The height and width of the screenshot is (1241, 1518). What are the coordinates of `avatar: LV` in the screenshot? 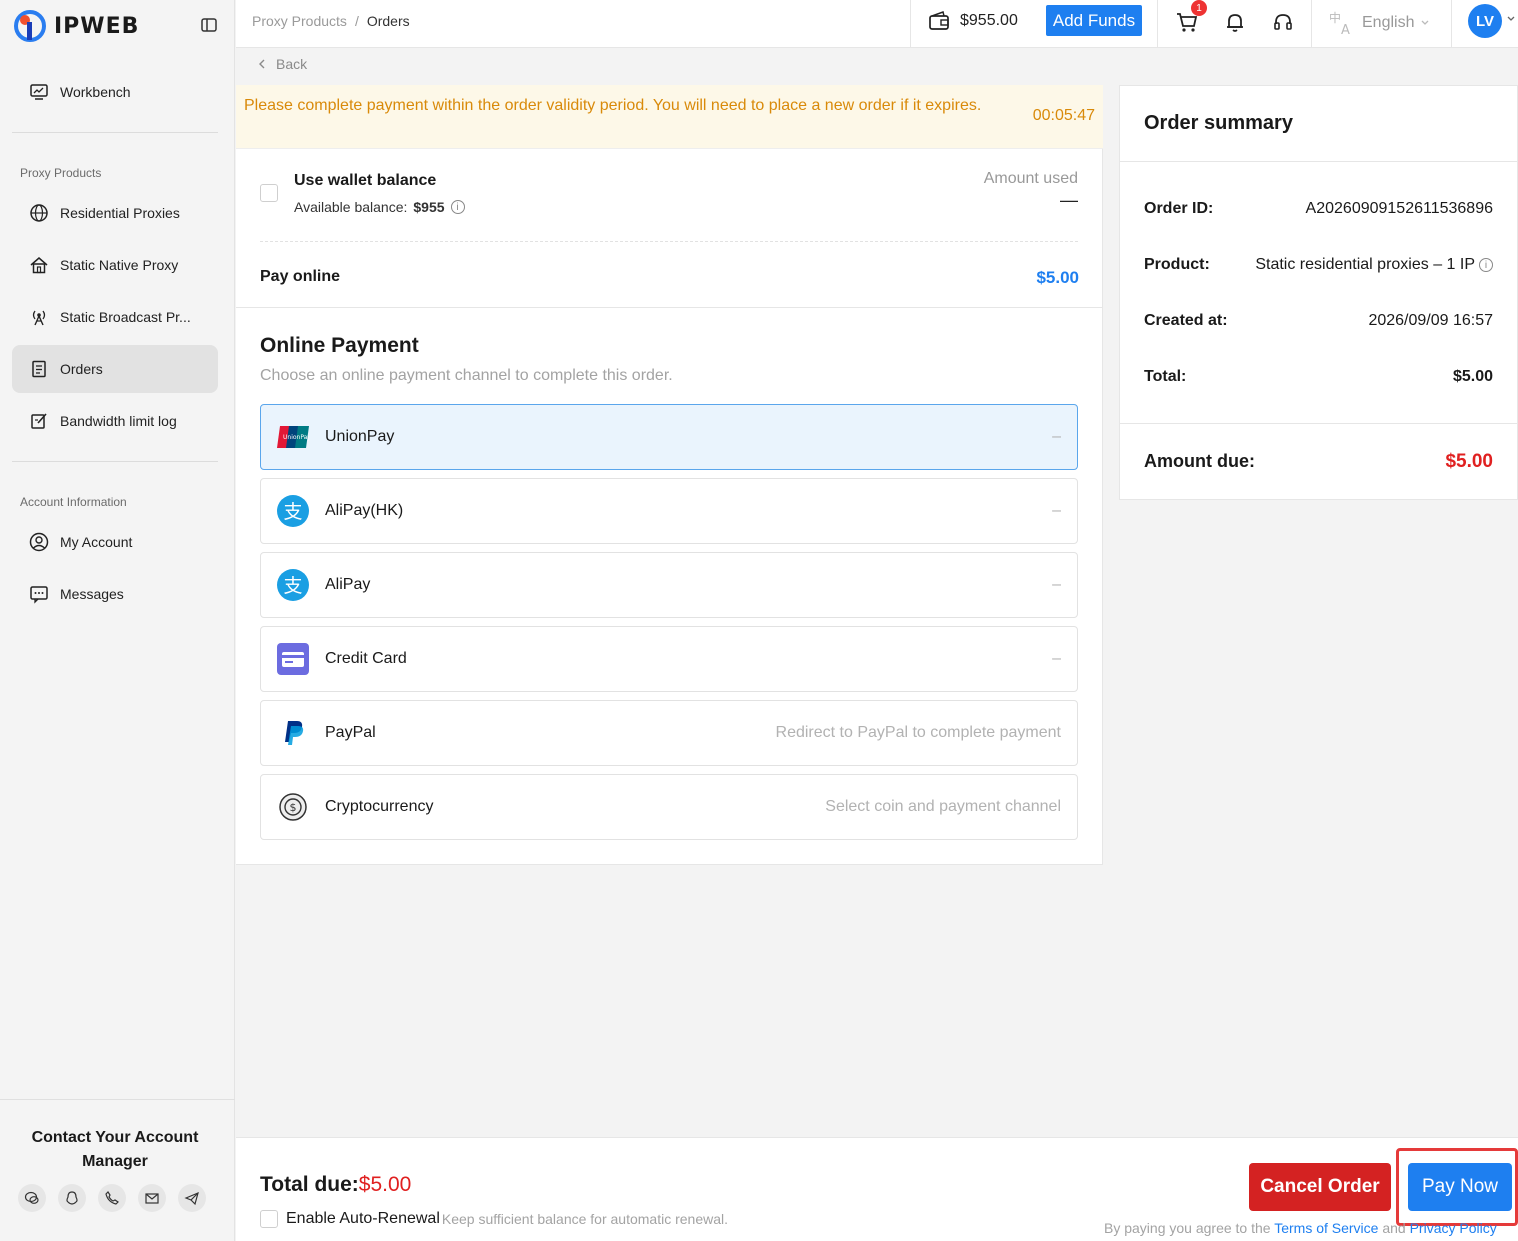 It's located at (1485, 21).